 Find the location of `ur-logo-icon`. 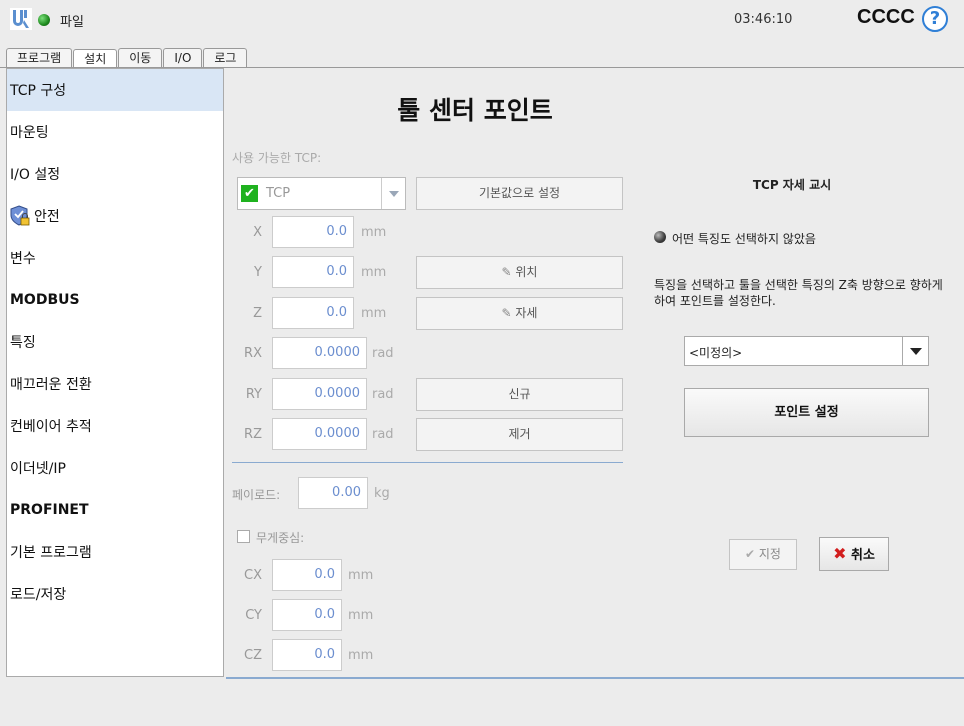

ur-logo-icon is located at coordinates (21, 19).